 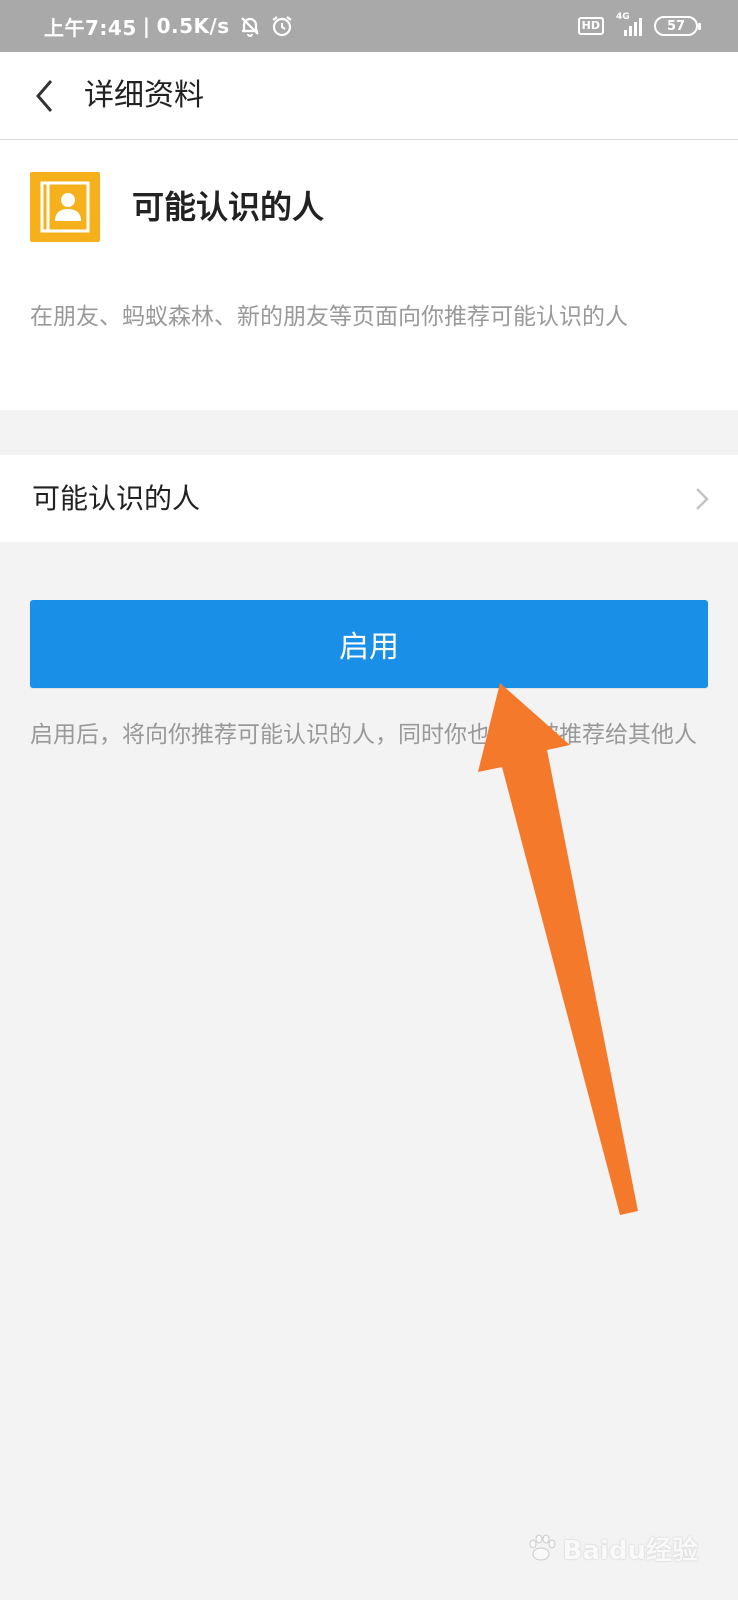 What do you see at coordinates (250, 26) in the screenshot?
I see `bell-off-icon` at bounding box center [250, 26].